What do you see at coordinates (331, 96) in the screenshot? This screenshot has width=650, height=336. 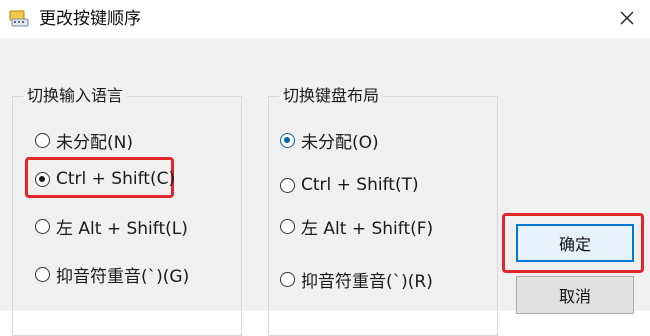 I see `keyboard-layout-group-title: 切换键盘布局` at bounding box center [331, 96].